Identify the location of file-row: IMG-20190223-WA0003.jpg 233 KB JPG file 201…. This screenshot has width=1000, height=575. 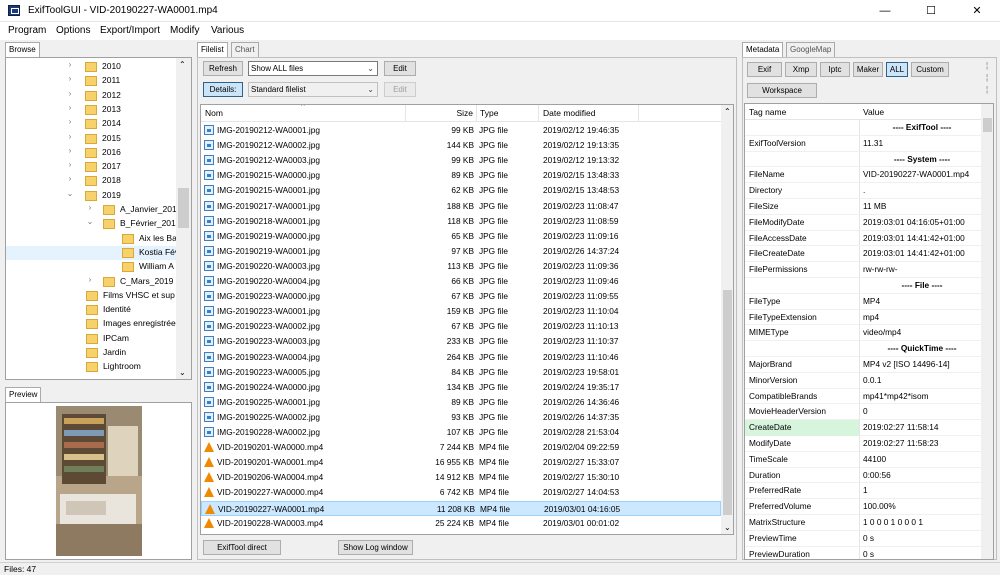
(461, 341).